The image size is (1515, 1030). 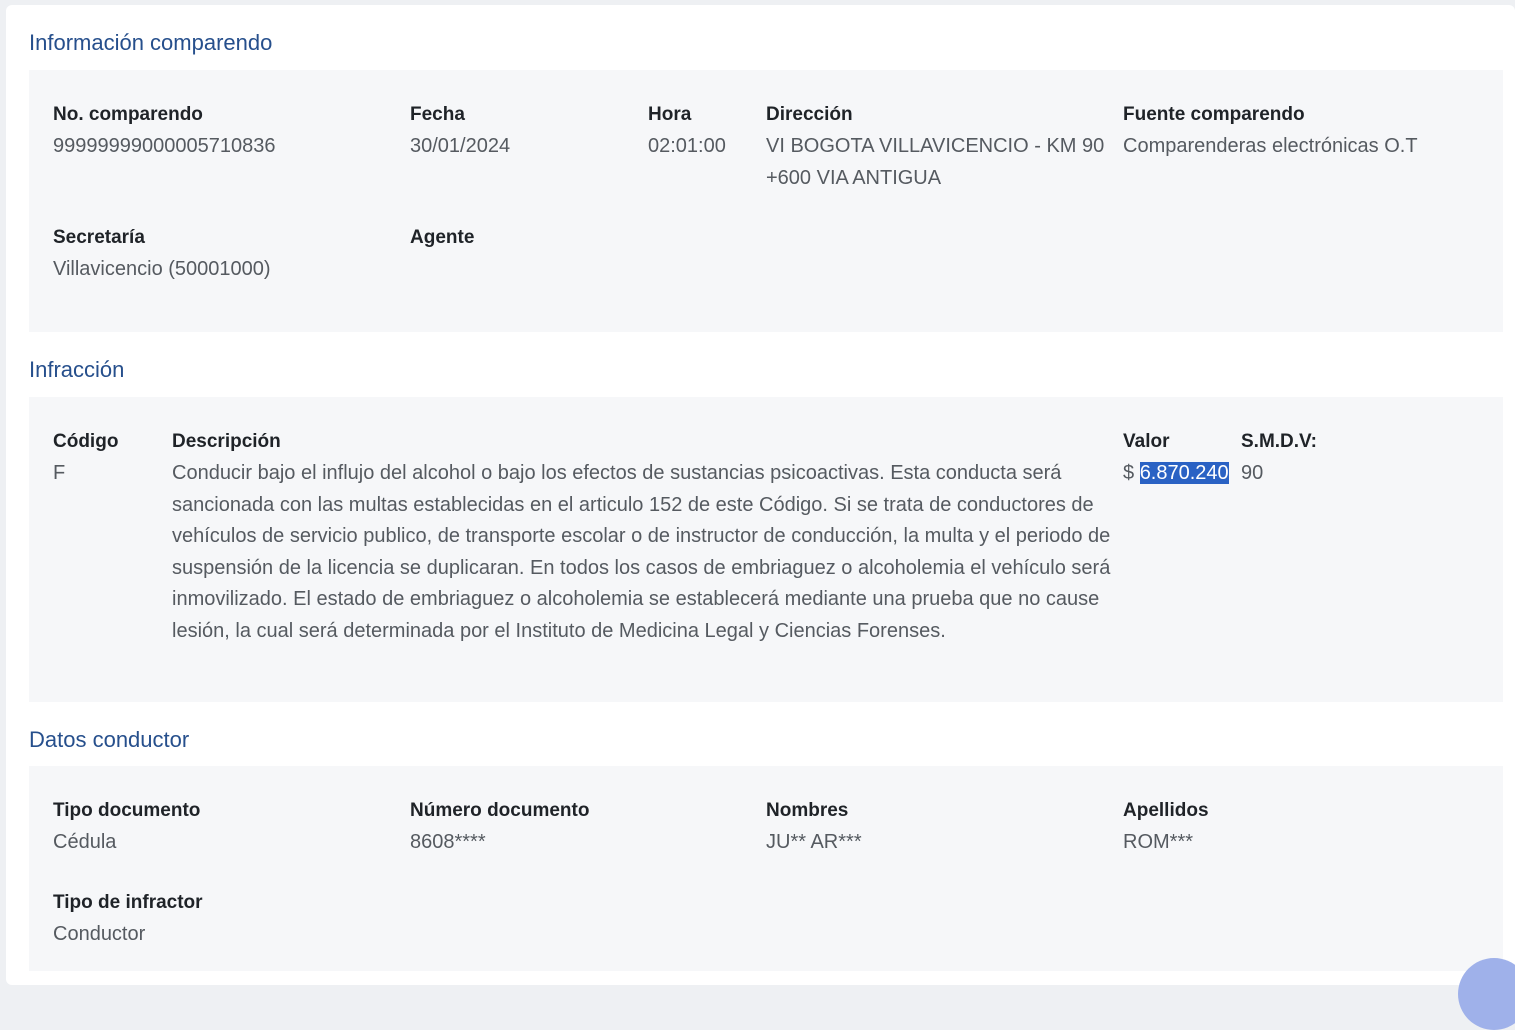 I want to click on field-tipo-infractor: Tipo de infractor Conductor, so click(x=128, y=921).